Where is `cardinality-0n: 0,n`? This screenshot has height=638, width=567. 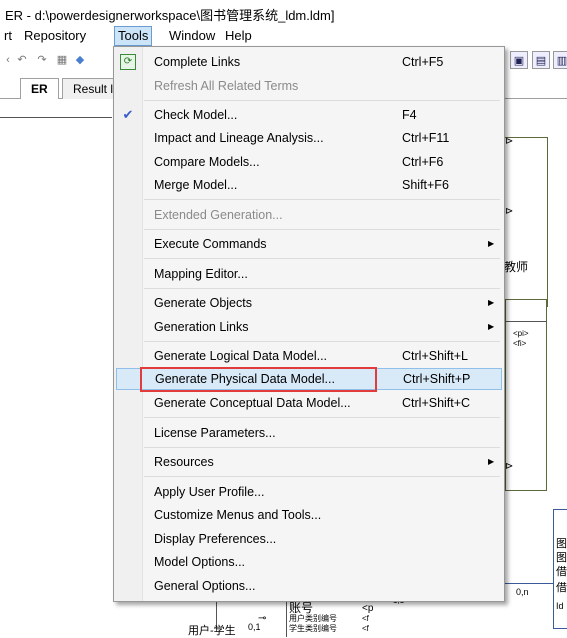
cardinality-0n: 0,n is located at coordinates (522, 592).